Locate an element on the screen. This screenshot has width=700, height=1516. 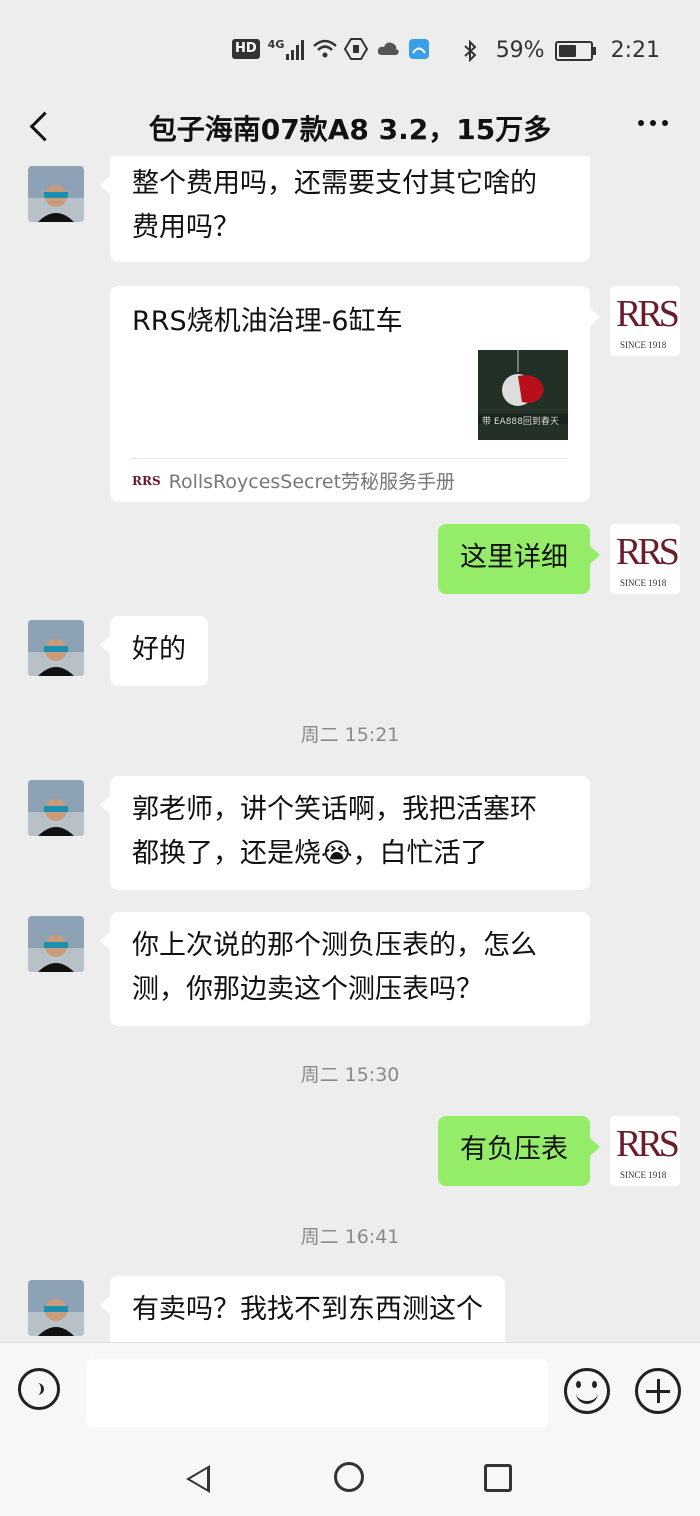
nav-recent-icon is located at coordinates (498, 1478).